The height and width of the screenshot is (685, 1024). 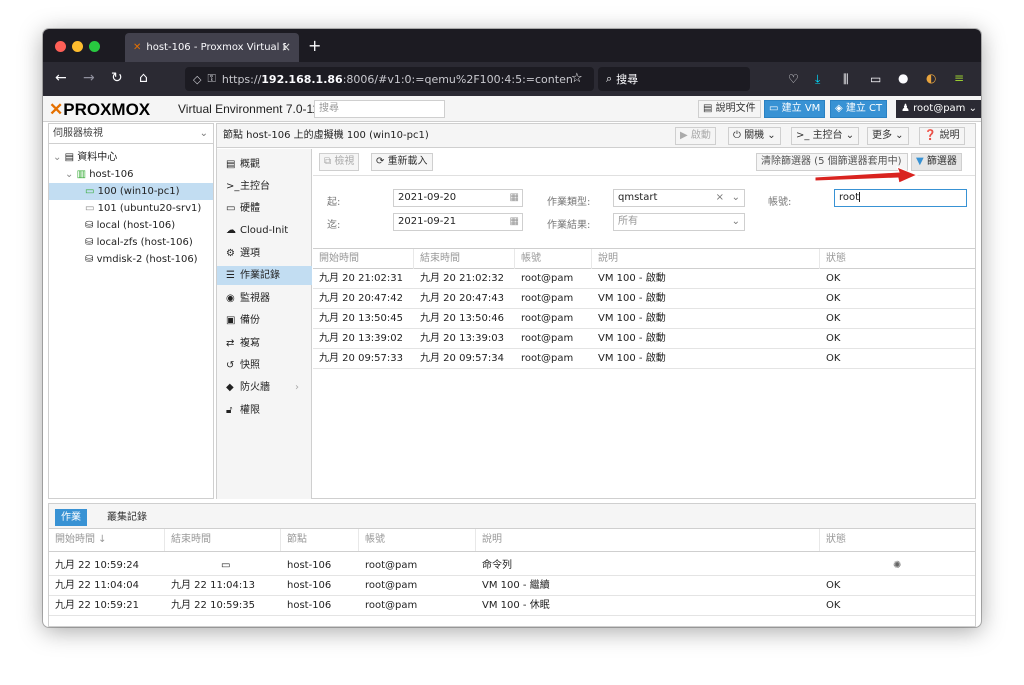 I want to click on cell-end: 九月 20 13:39:03, so click(x=462, y=338).